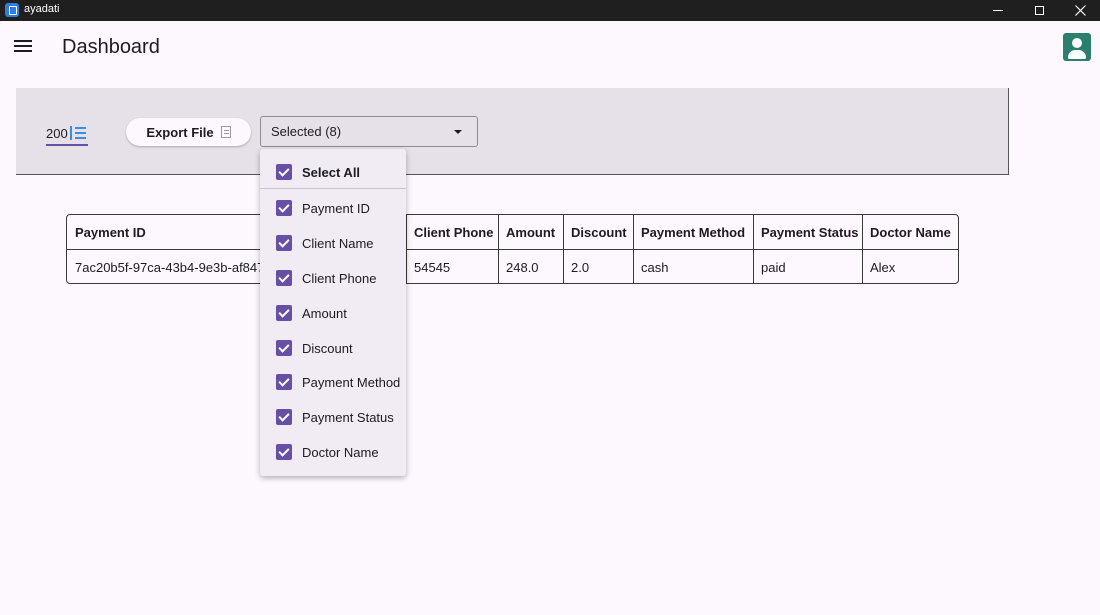  I want to click on table-cell-payment-method: cash, so click(655, 267).